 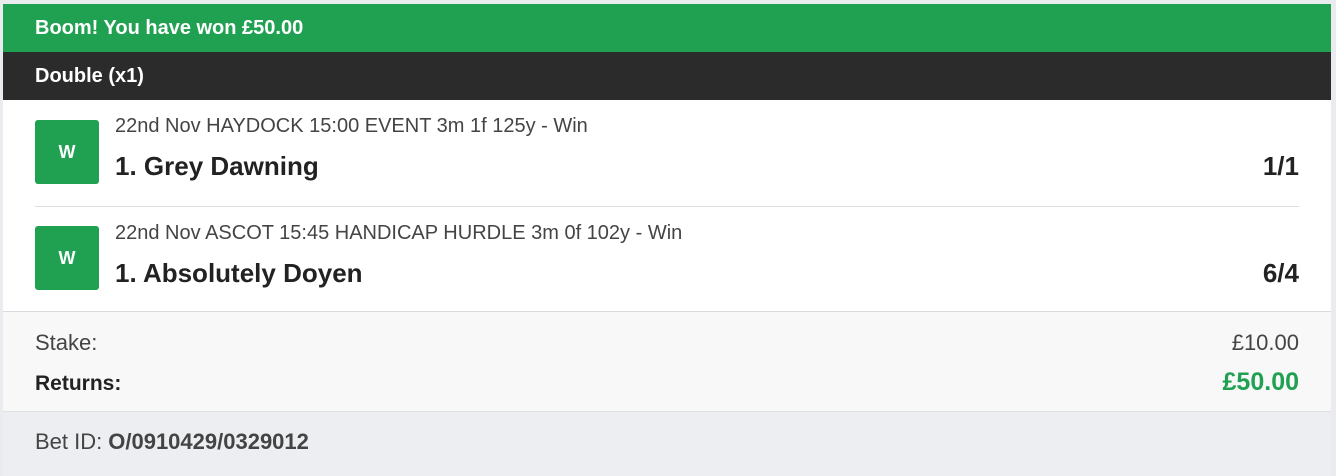 What do you see at coordinates (667, 76) in the screenshot?
I see `bet-type-header: Double (x1)` at bounding box center [667, 76].